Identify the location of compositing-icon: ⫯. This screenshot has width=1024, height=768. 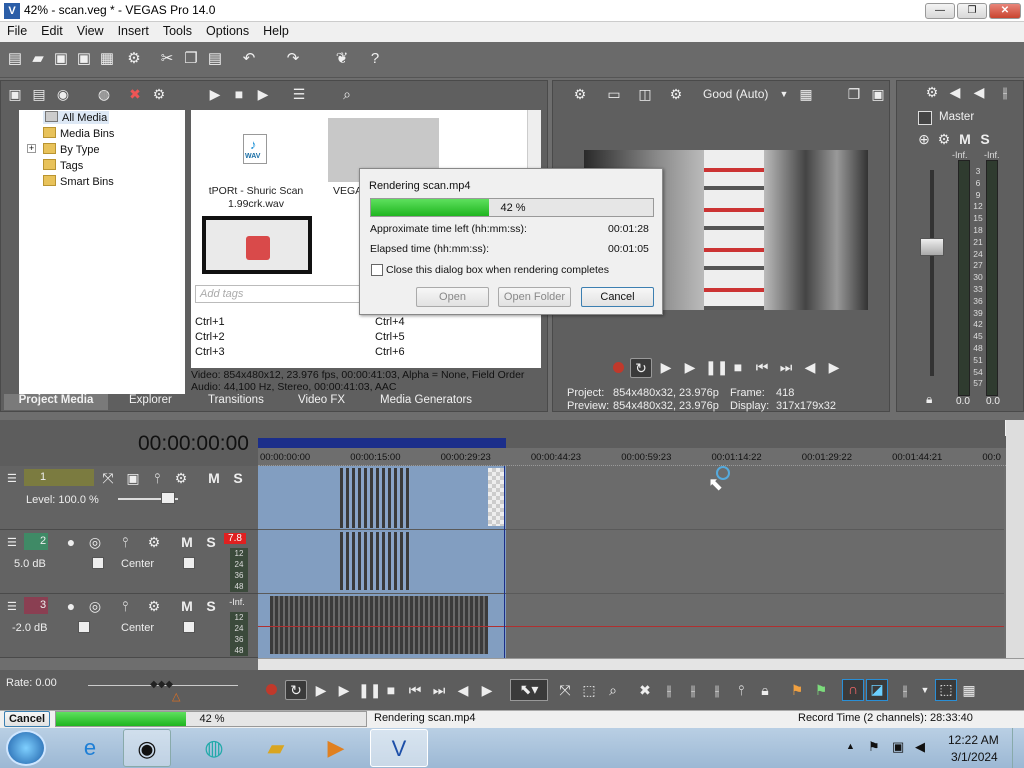
(157, 478).